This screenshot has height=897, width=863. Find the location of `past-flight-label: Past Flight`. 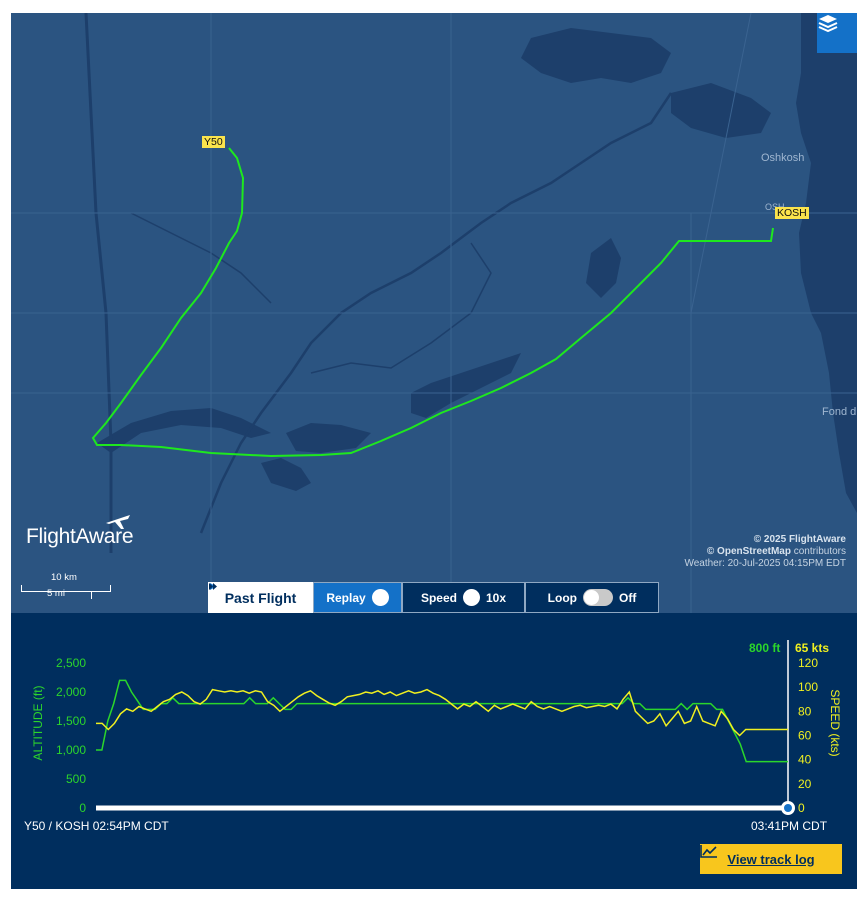

past-flight-label: Past Flight is located at coordinates (260, 597).